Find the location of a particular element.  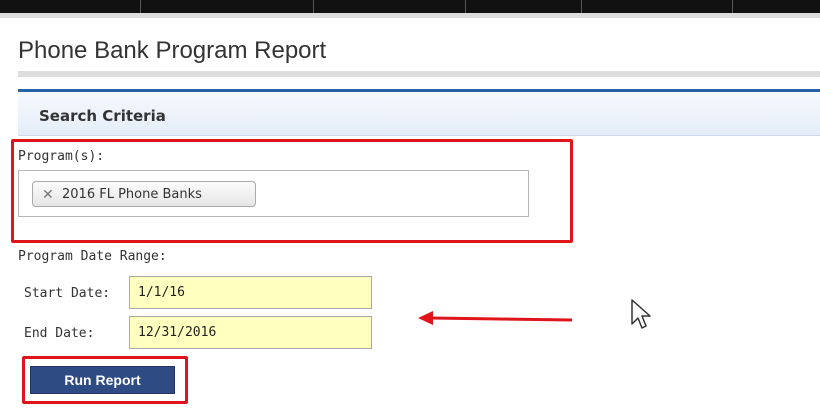

end-date-label: End Date: is located at coordinates (59, 333).